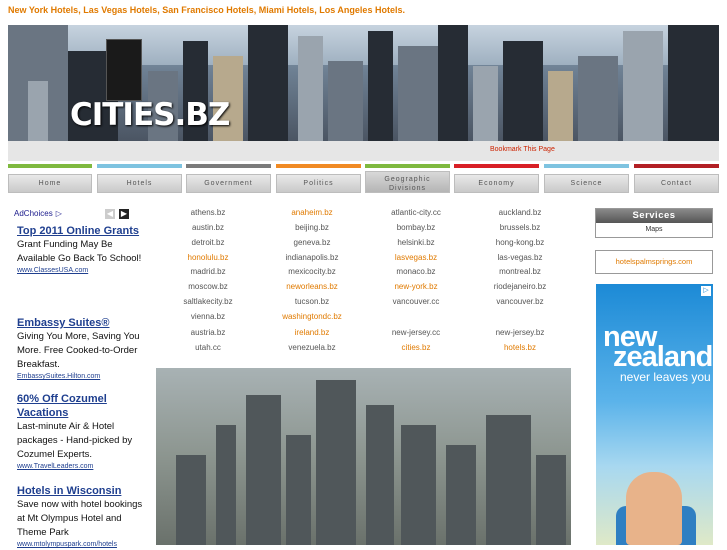 The height and width of the screenshot is (550, 727). Describe the element at coordinates (312, 286) in the screenshot. I see `city-link: neworleans.bz` at that location.